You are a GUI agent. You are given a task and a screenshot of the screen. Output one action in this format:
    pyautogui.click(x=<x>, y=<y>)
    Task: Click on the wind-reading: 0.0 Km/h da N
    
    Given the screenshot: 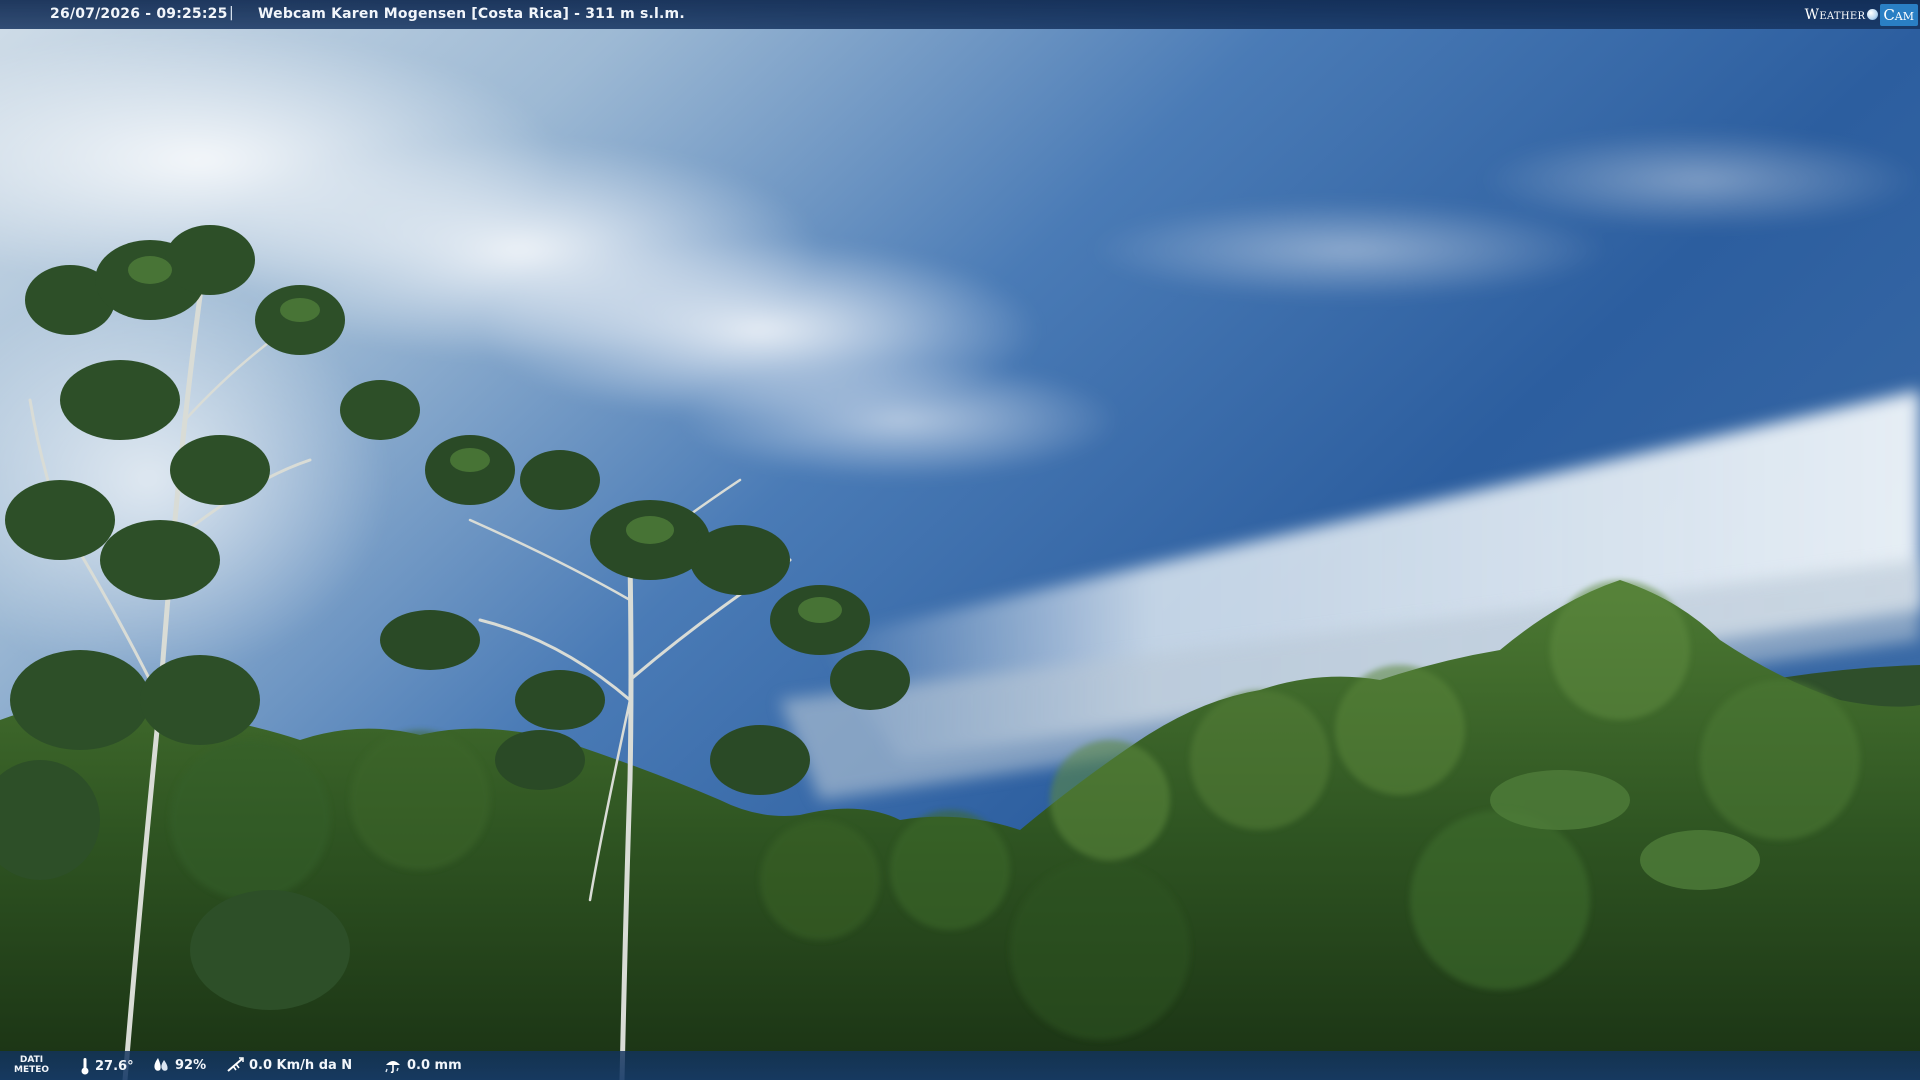 What is the action you would take?
    pyautogui.click(x=289, y=1065)
    